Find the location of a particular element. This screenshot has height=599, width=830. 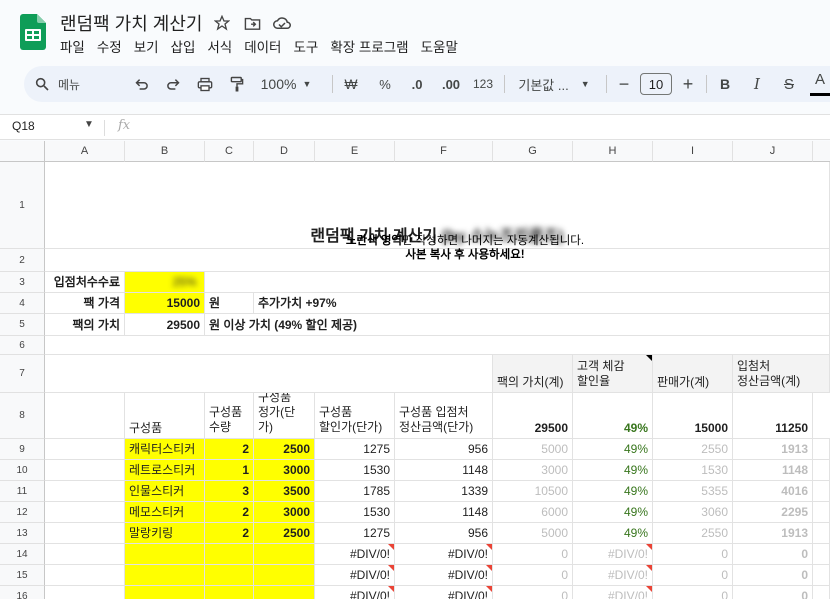

item-3-name: 인물스티커 is located at coordinates (165, 491).